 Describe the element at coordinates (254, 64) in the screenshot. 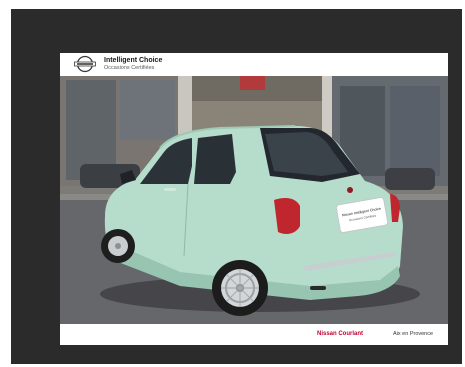

I see `card-header: Intelligent Choice Occasions Certifiées` at that location.